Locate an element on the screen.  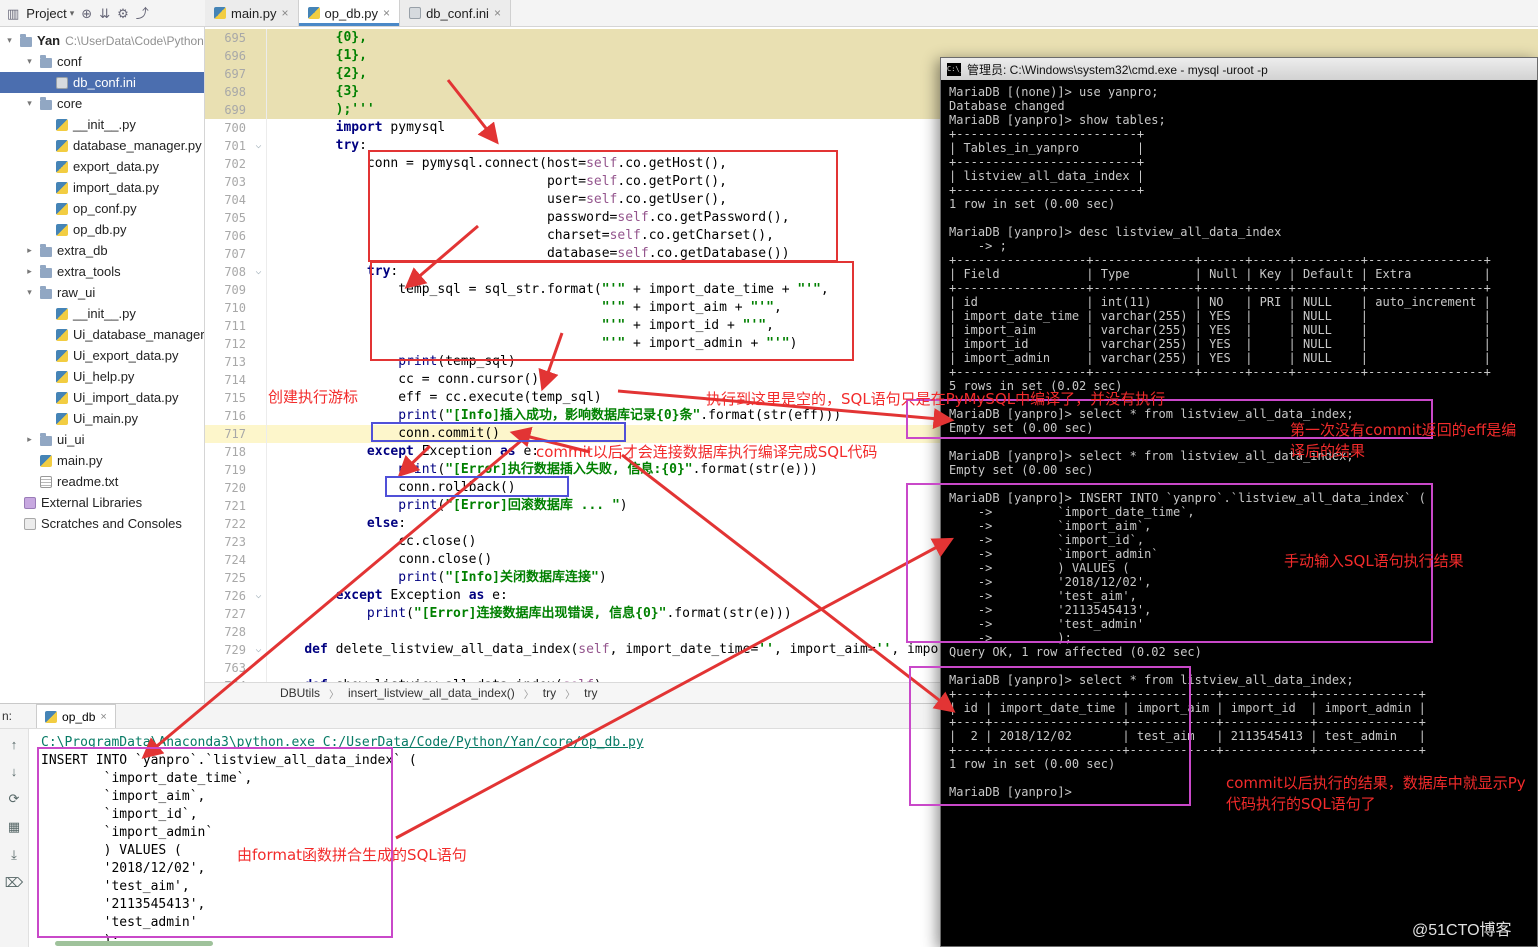
breadcrumb-item-3: try is located at coordinates (590, 693).